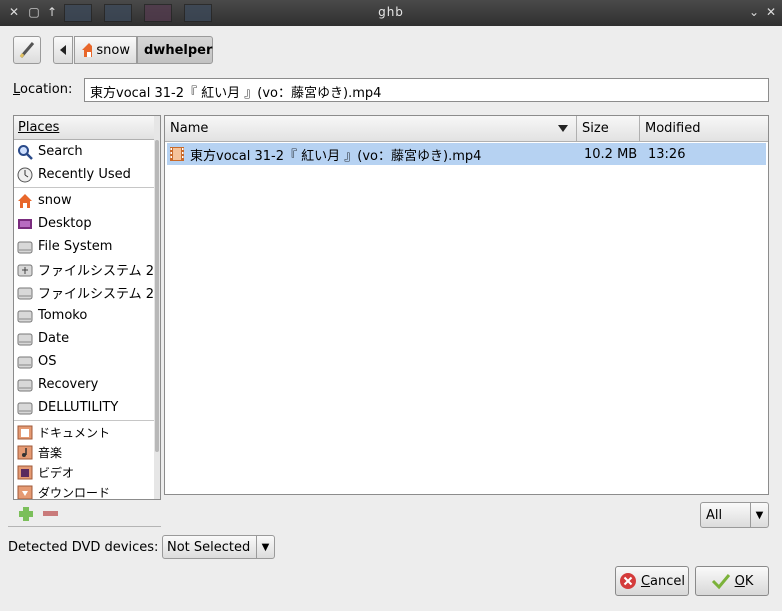 Image resolution: width=782 pixels, height=611 pixels. Describe the element at coordinates (178, 50) in the screenshot. I see `path-label: dwhelper` at that location.